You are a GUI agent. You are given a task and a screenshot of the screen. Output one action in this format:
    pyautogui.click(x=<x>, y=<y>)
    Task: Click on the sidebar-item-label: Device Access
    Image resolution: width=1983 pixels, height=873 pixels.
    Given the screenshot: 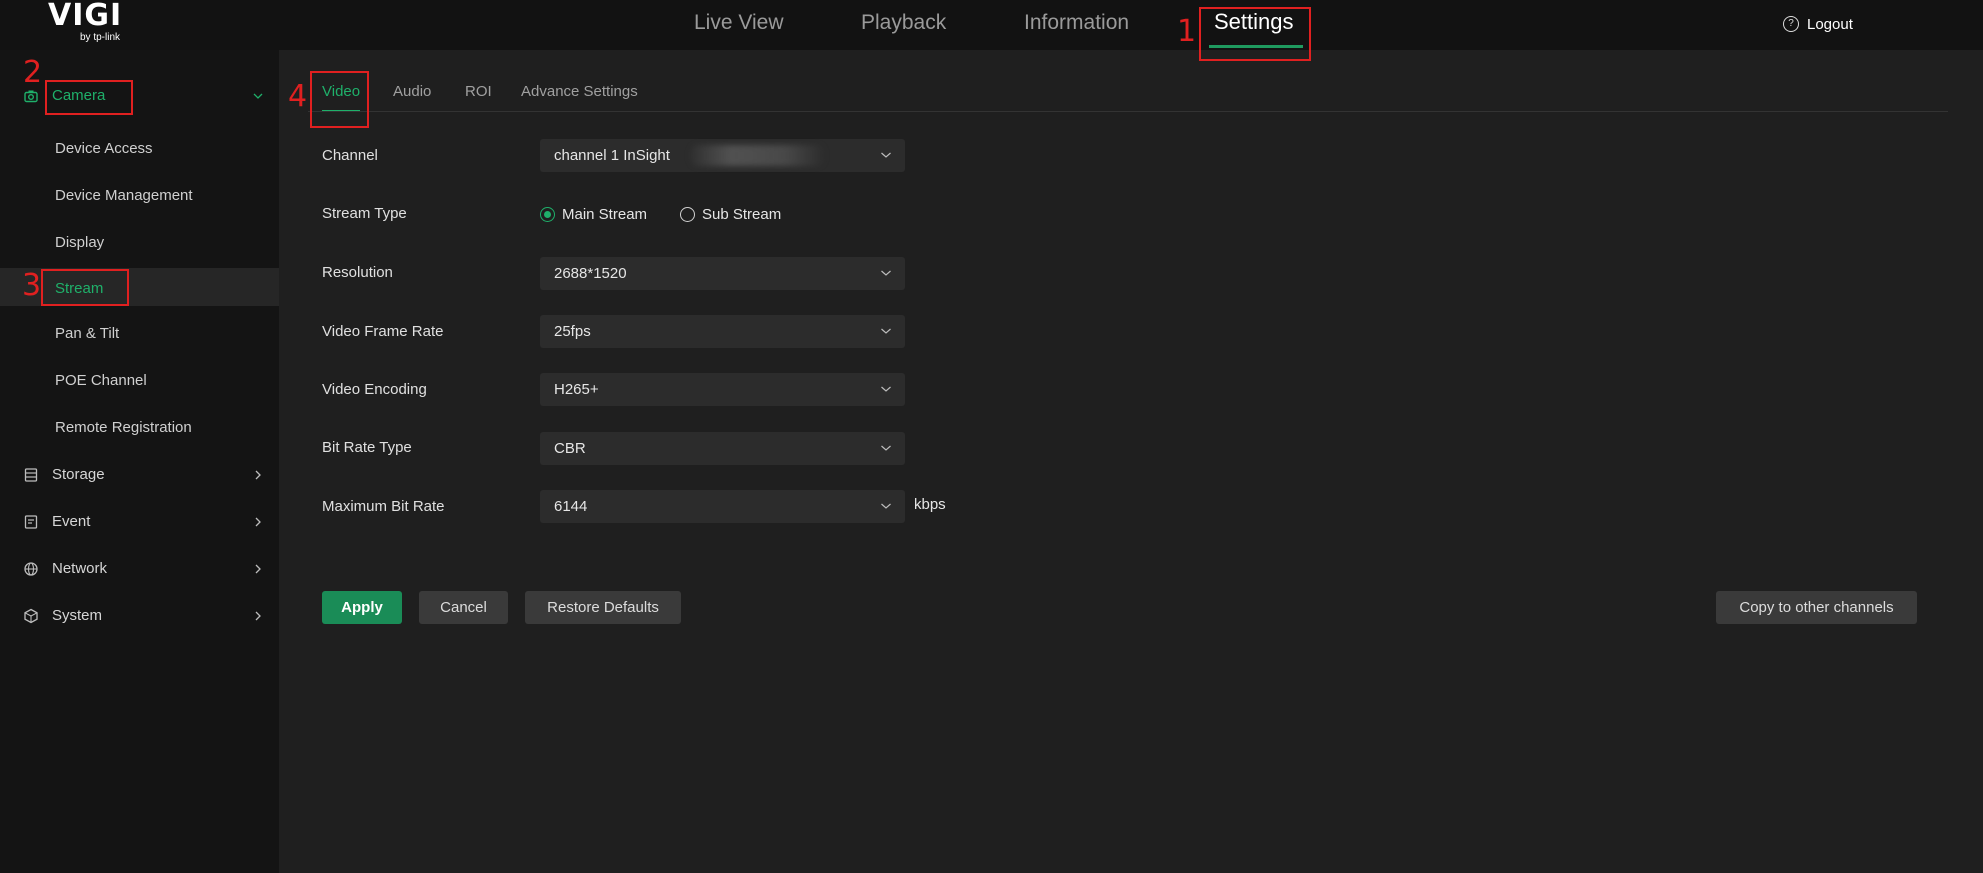 What is the action you would take?
    pyautogui.click(x=104, y=148)
    